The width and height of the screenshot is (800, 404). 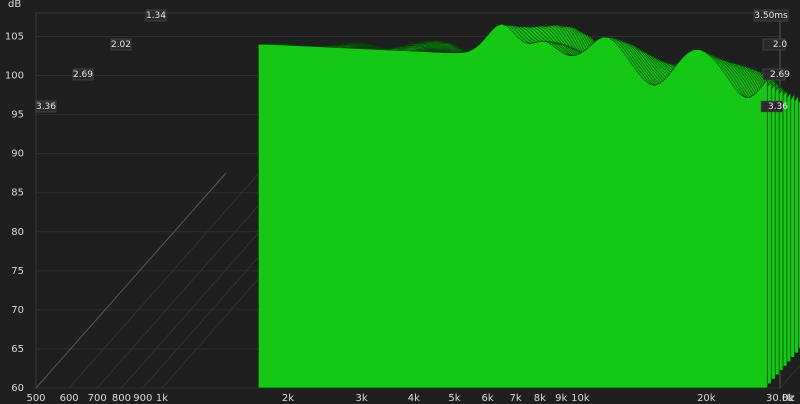 I want to click on y-tick-label: 90, so click(x=17, y=154).